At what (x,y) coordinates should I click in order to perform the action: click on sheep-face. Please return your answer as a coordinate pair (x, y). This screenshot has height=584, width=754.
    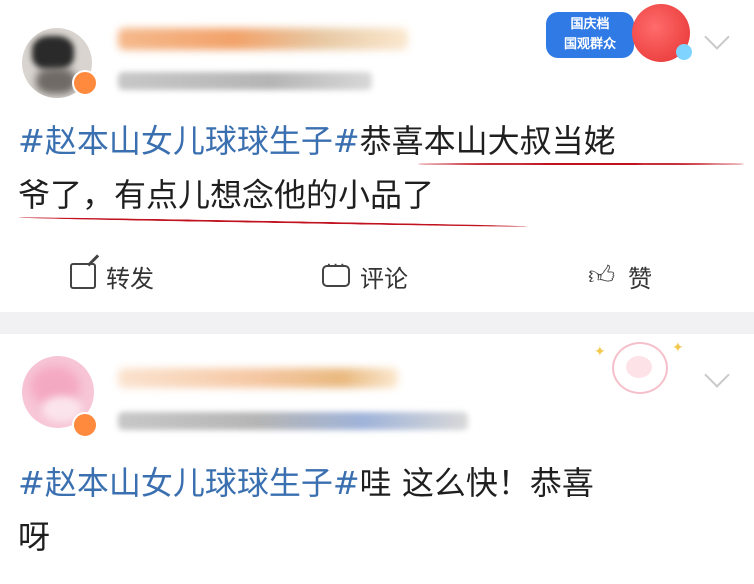
    Looking at the image, I should click on (639, 367).